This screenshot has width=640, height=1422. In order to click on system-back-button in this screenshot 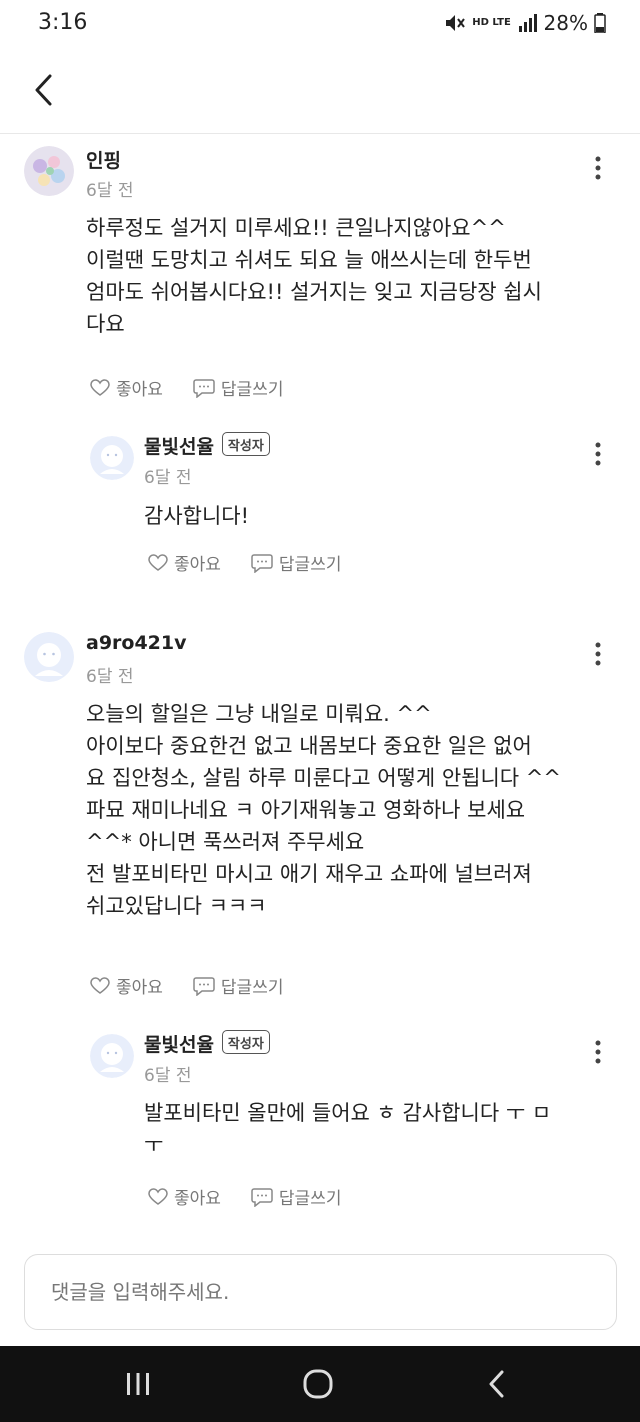, I will do `click(498, 1384)`.